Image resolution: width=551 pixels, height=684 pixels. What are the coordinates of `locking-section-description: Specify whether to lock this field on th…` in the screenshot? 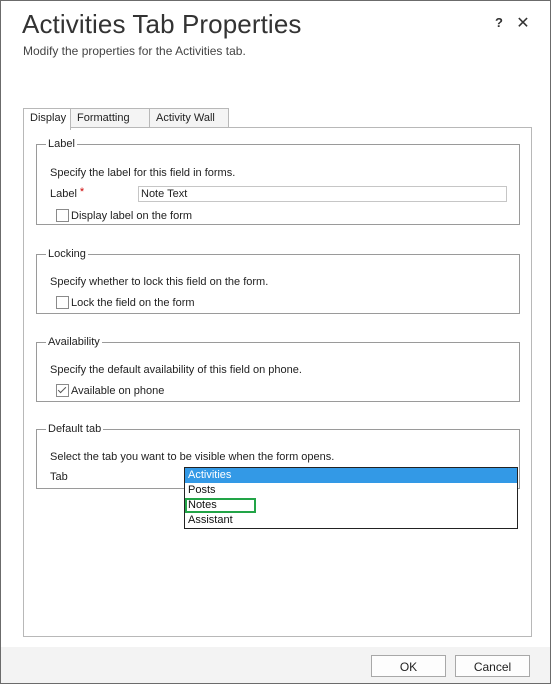 It's located at (159, 282).